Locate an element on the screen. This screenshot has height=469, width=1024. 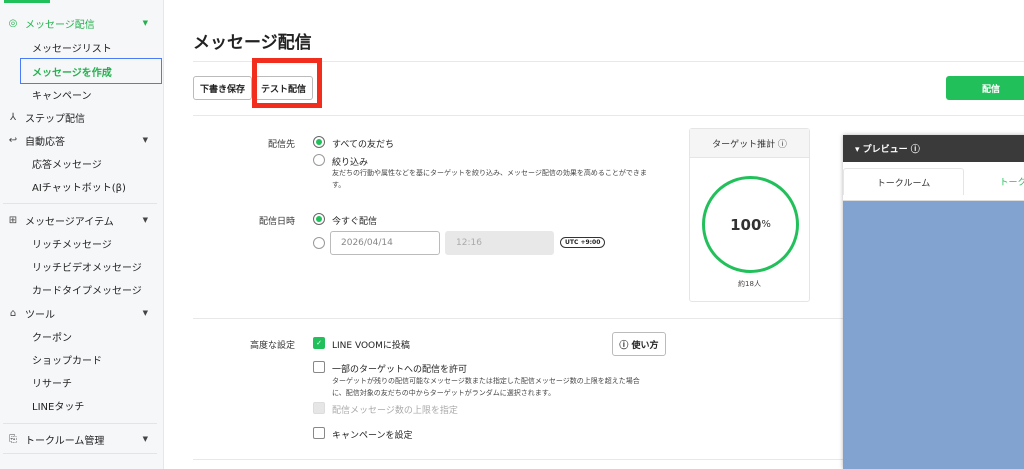
label: ショップカード is located at coordinates (67, 361).